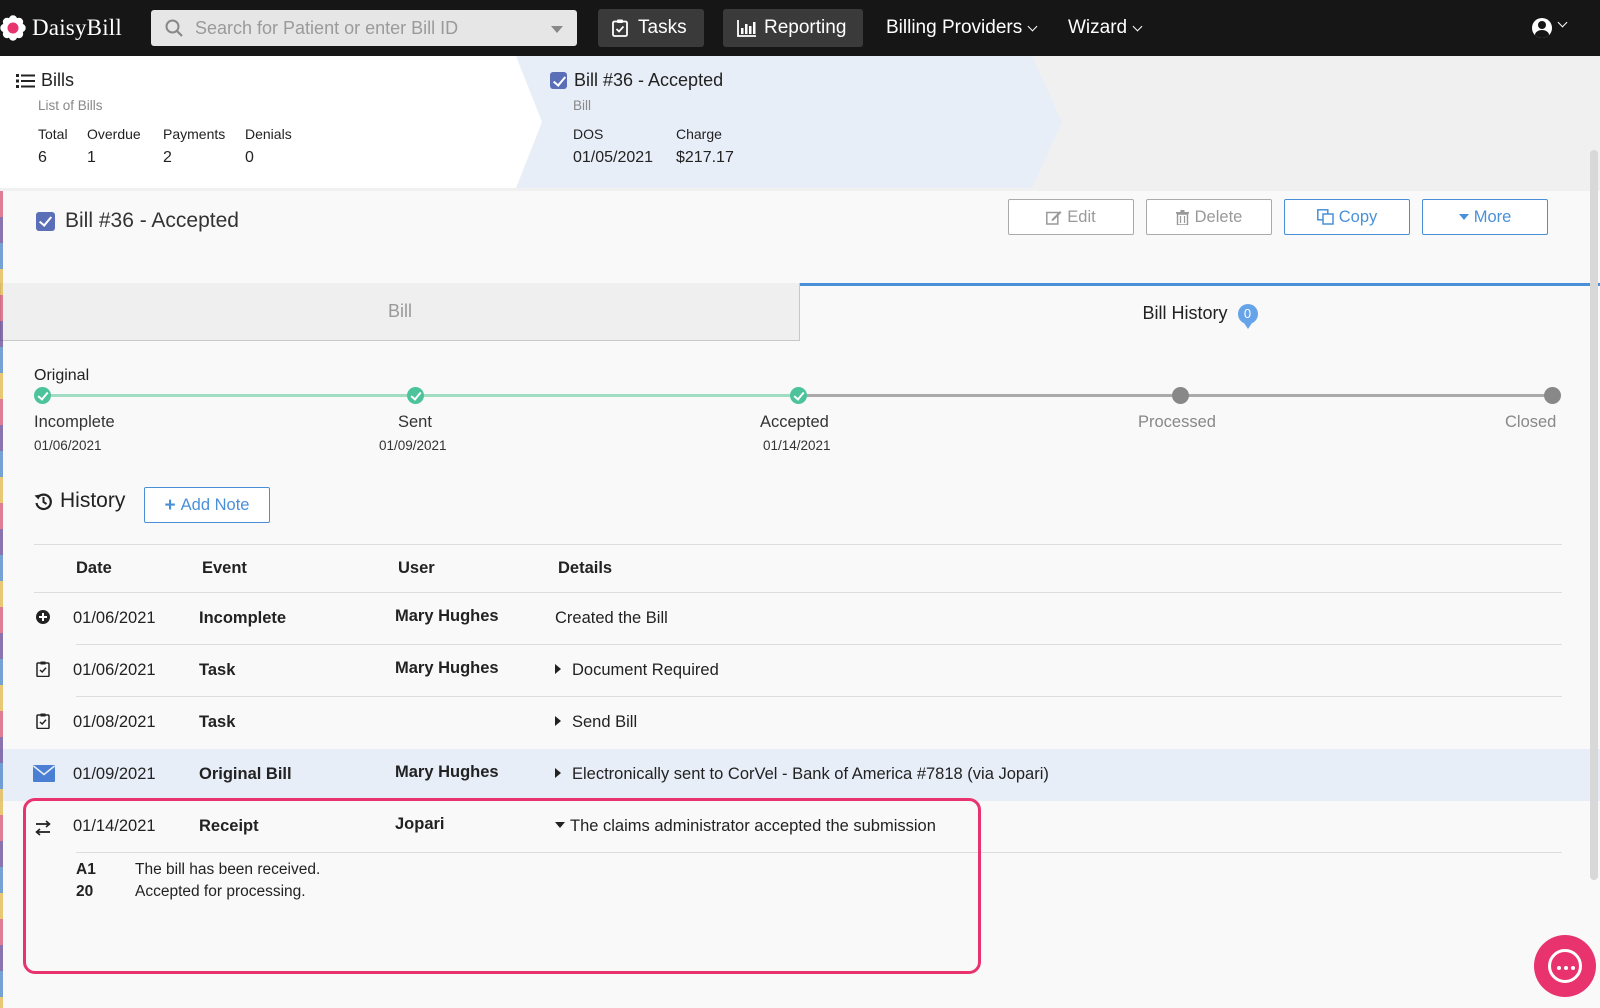 The width and height of the screenshot is (1600, 1008). What do you see at coordinates (596, 722) in the screenshot?
I see `row-details: Send Bill` at bounding box center [596, 722].